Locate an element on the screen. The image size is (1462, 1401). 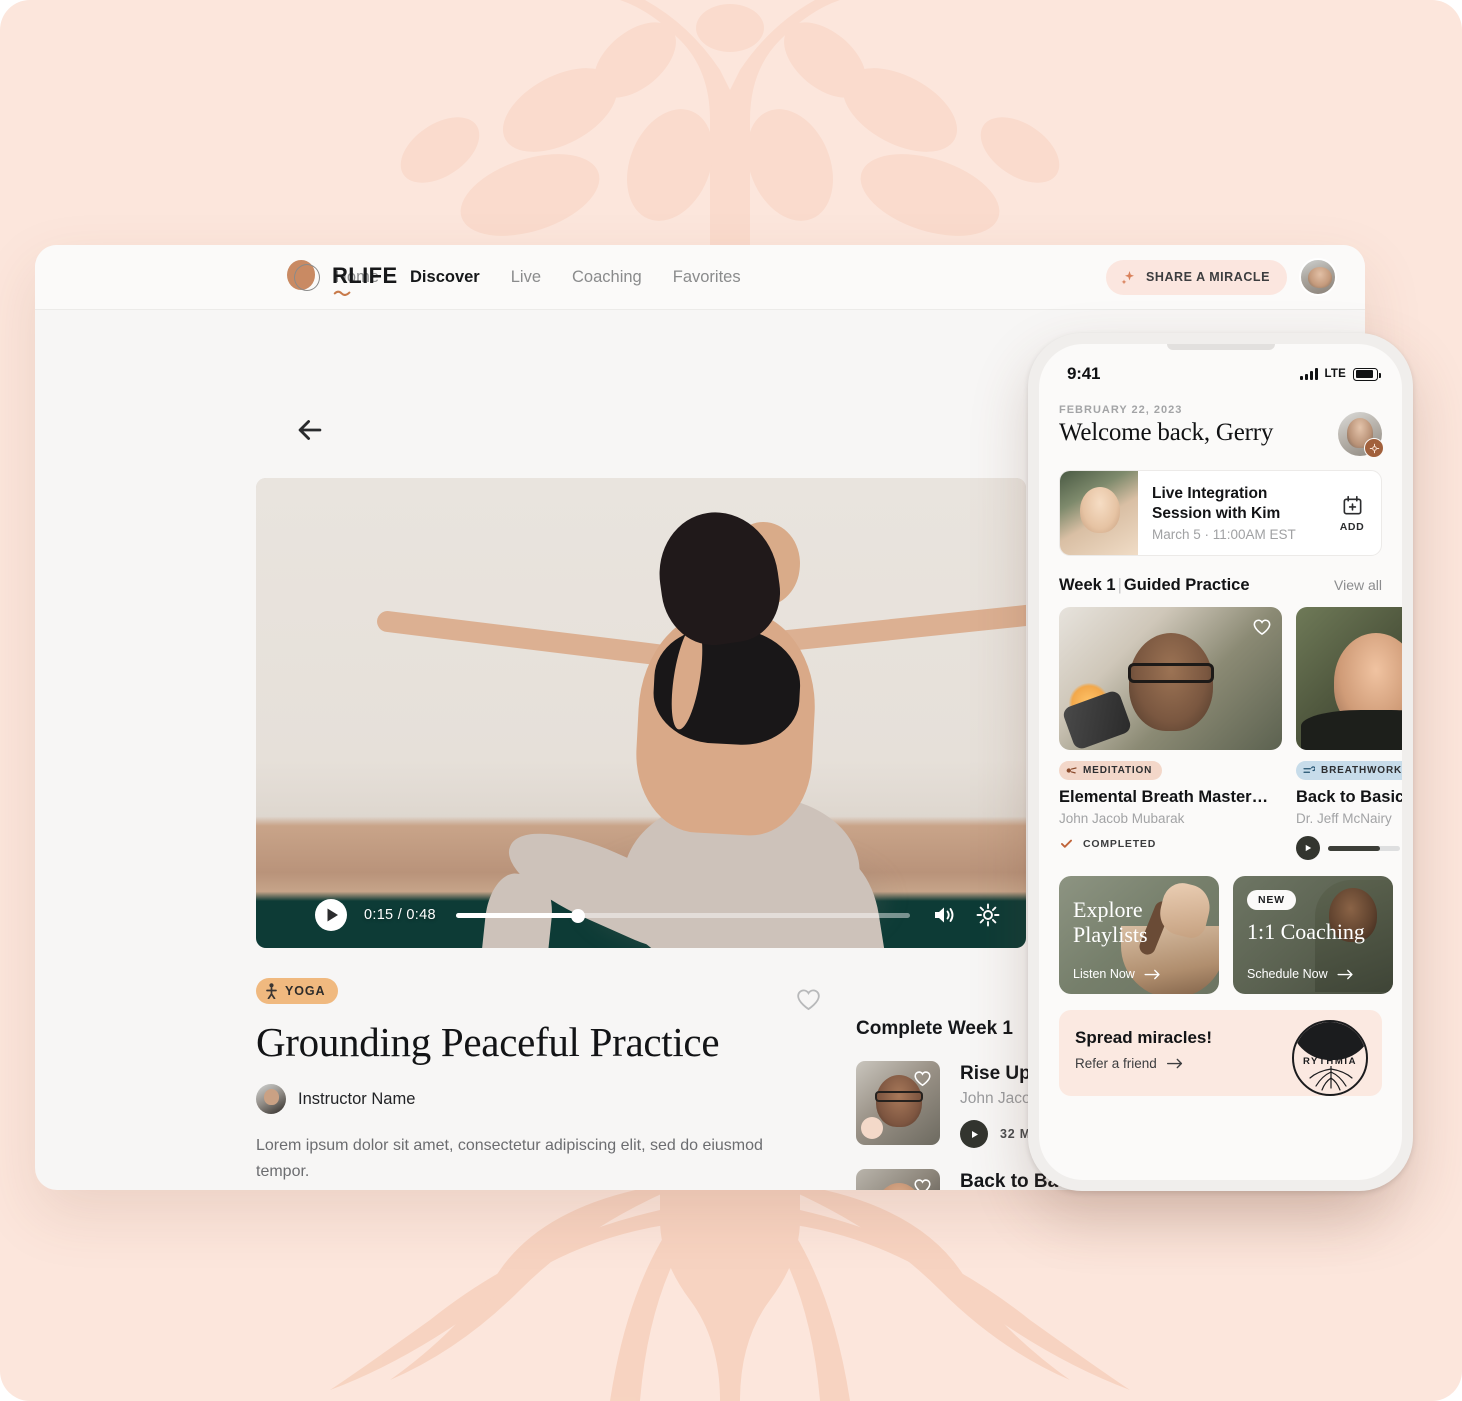
instructor-name: Instructor Name is located at coordinates (357, 1098).